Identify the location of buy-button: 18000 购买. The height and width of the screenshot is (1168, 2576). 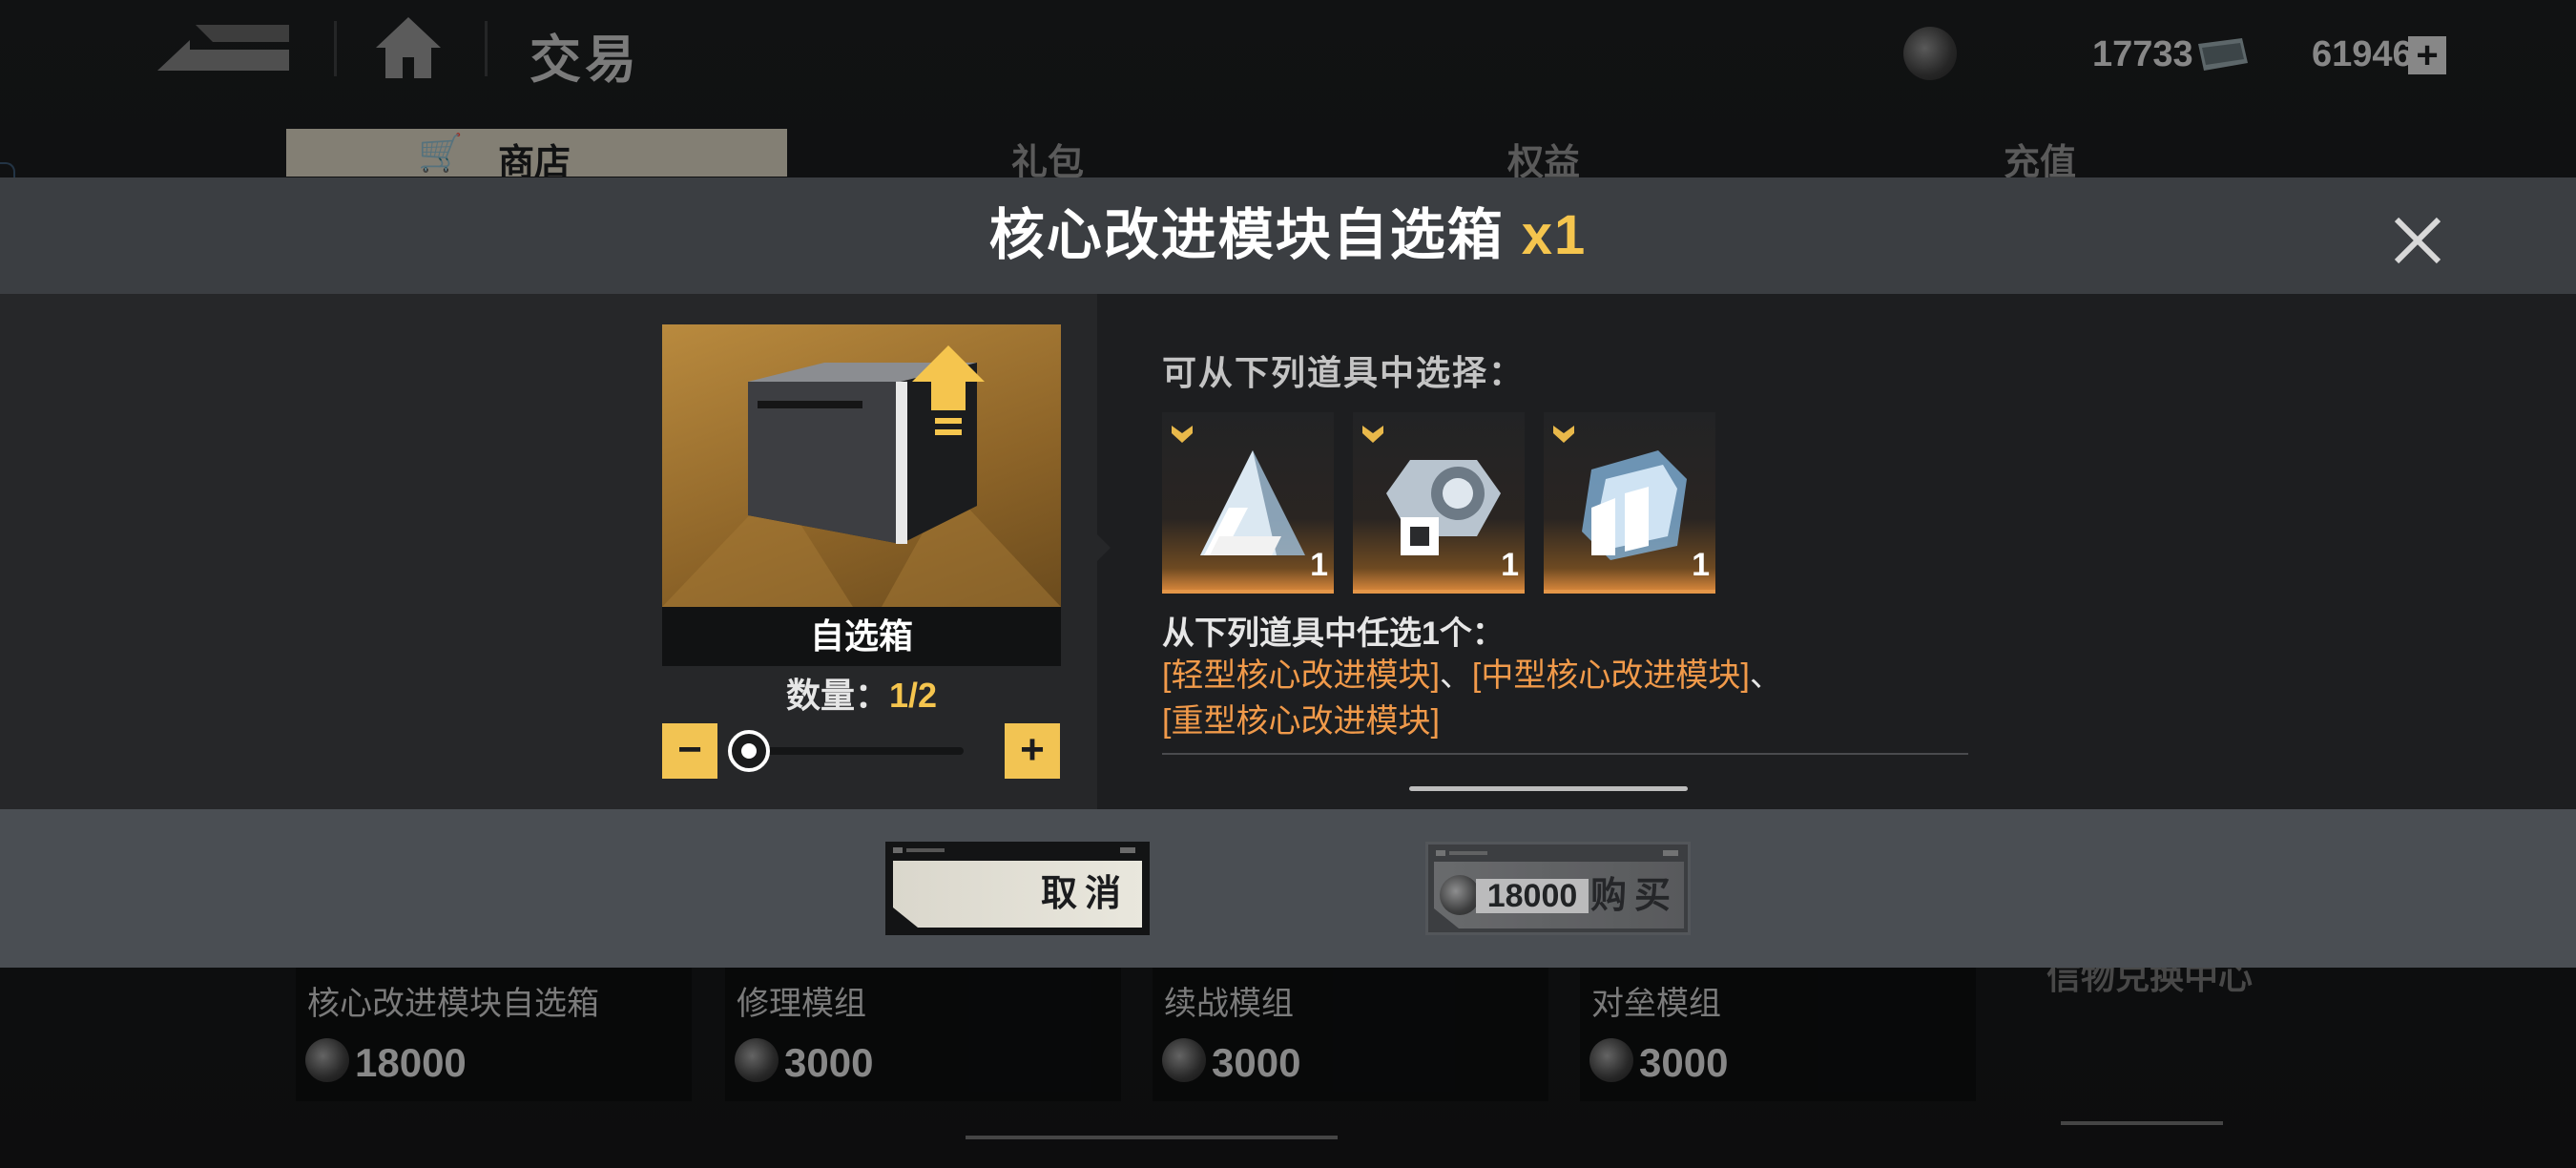
(1558, 888).